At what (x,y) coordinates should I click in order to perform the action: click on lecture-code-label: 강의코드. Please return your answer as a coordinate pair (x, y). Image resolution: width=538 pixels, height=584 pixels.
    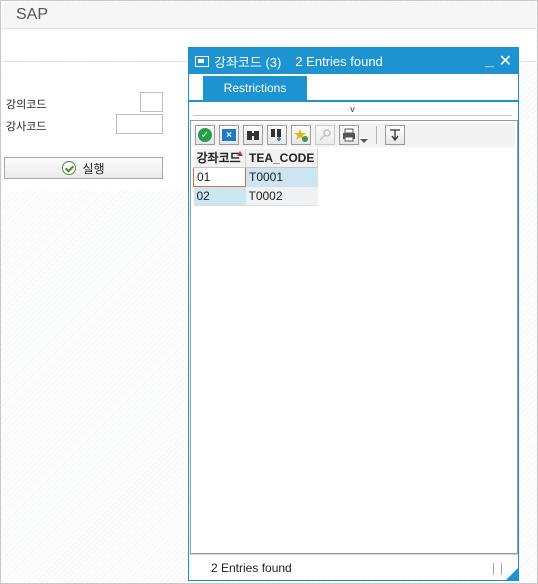
    Looking at the image, I should click on (26, 105).